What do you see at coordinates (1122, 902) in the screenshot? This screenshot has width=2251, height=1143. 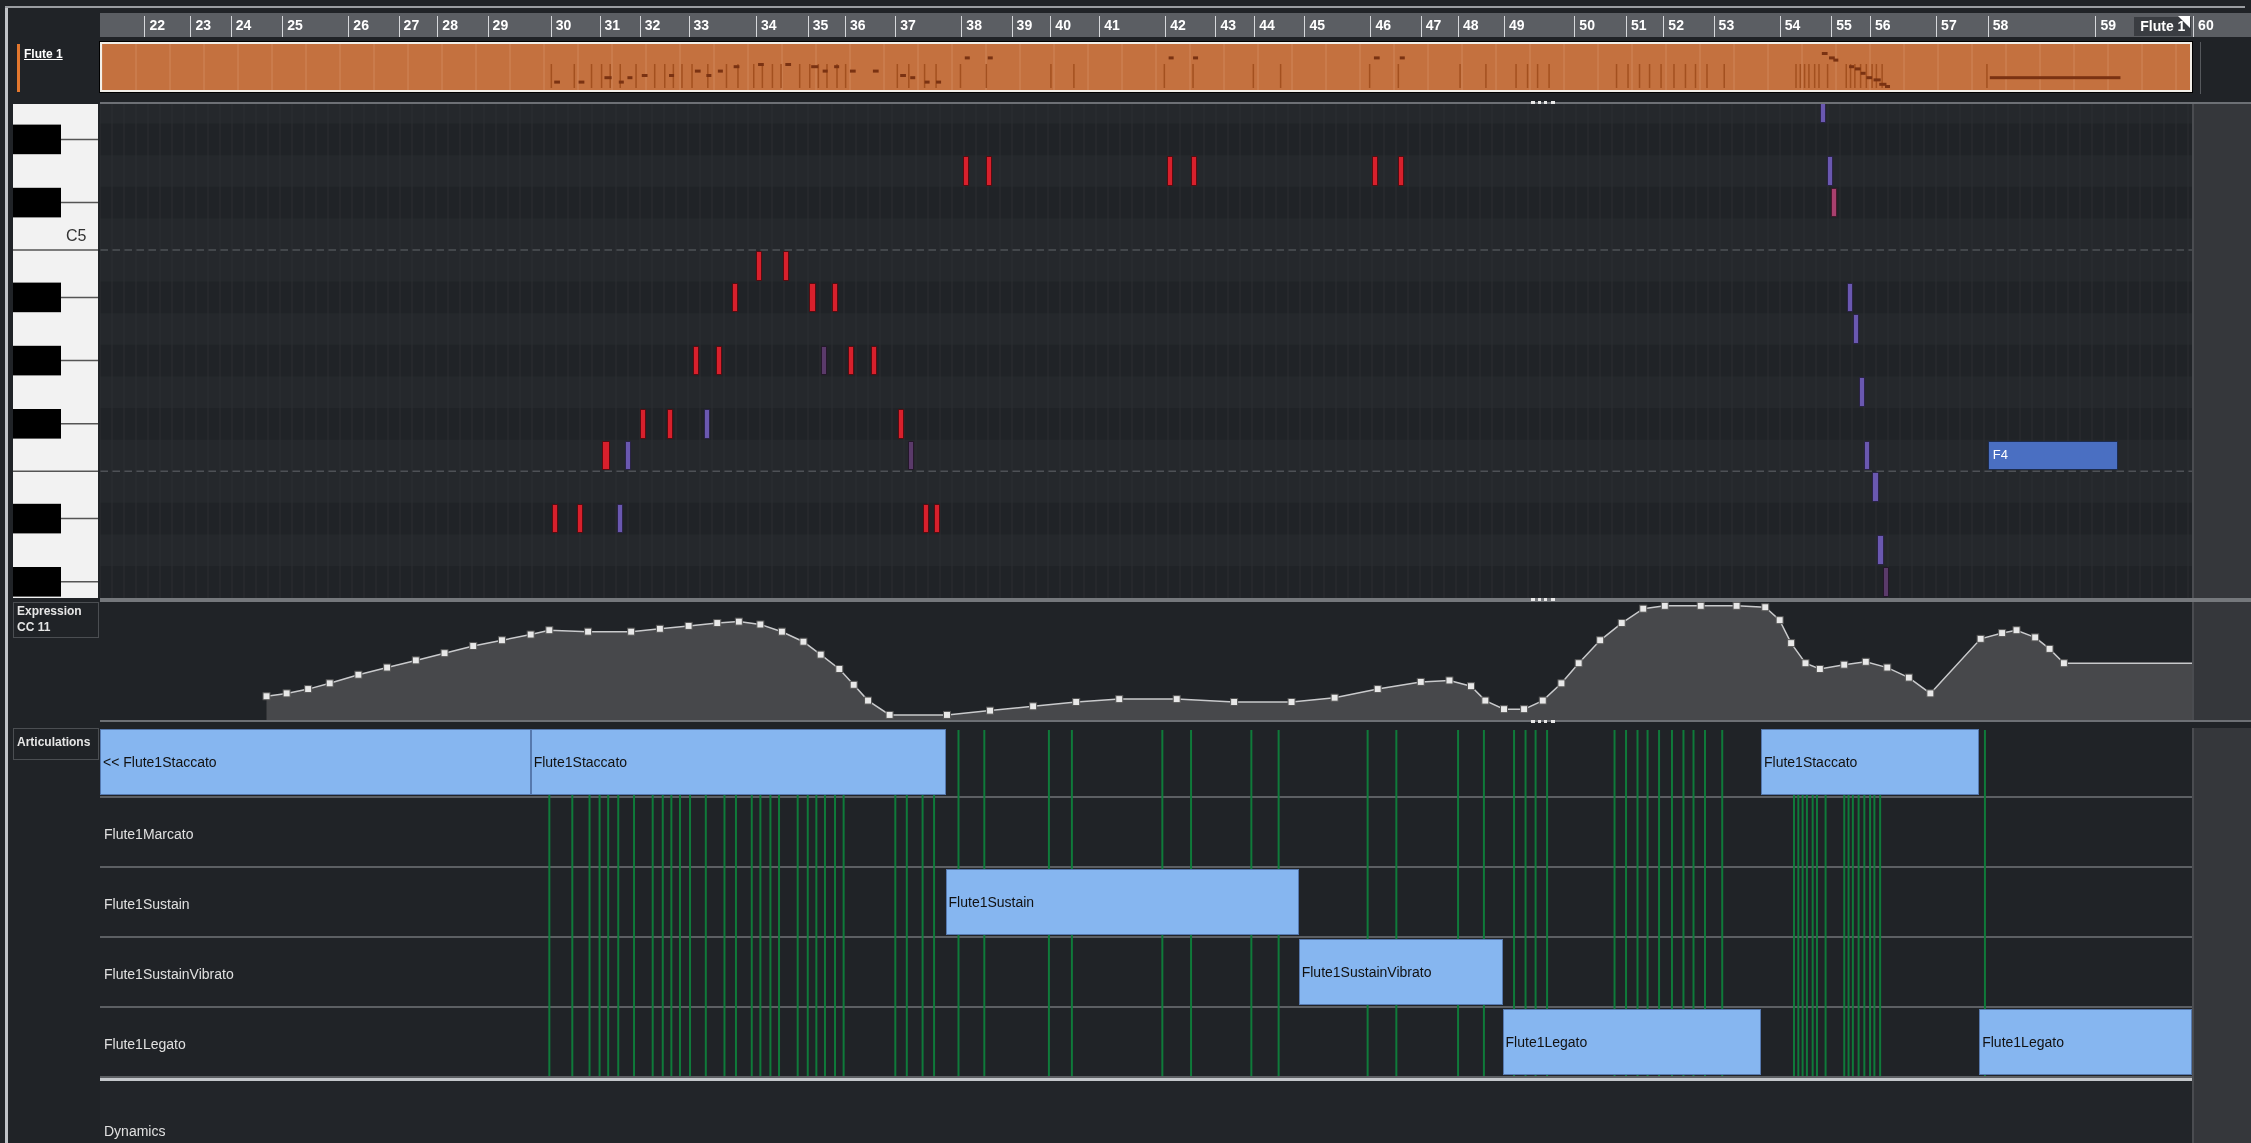 I see `articulation-block: Flute1Sustain` at bounding box center [1122, 902].